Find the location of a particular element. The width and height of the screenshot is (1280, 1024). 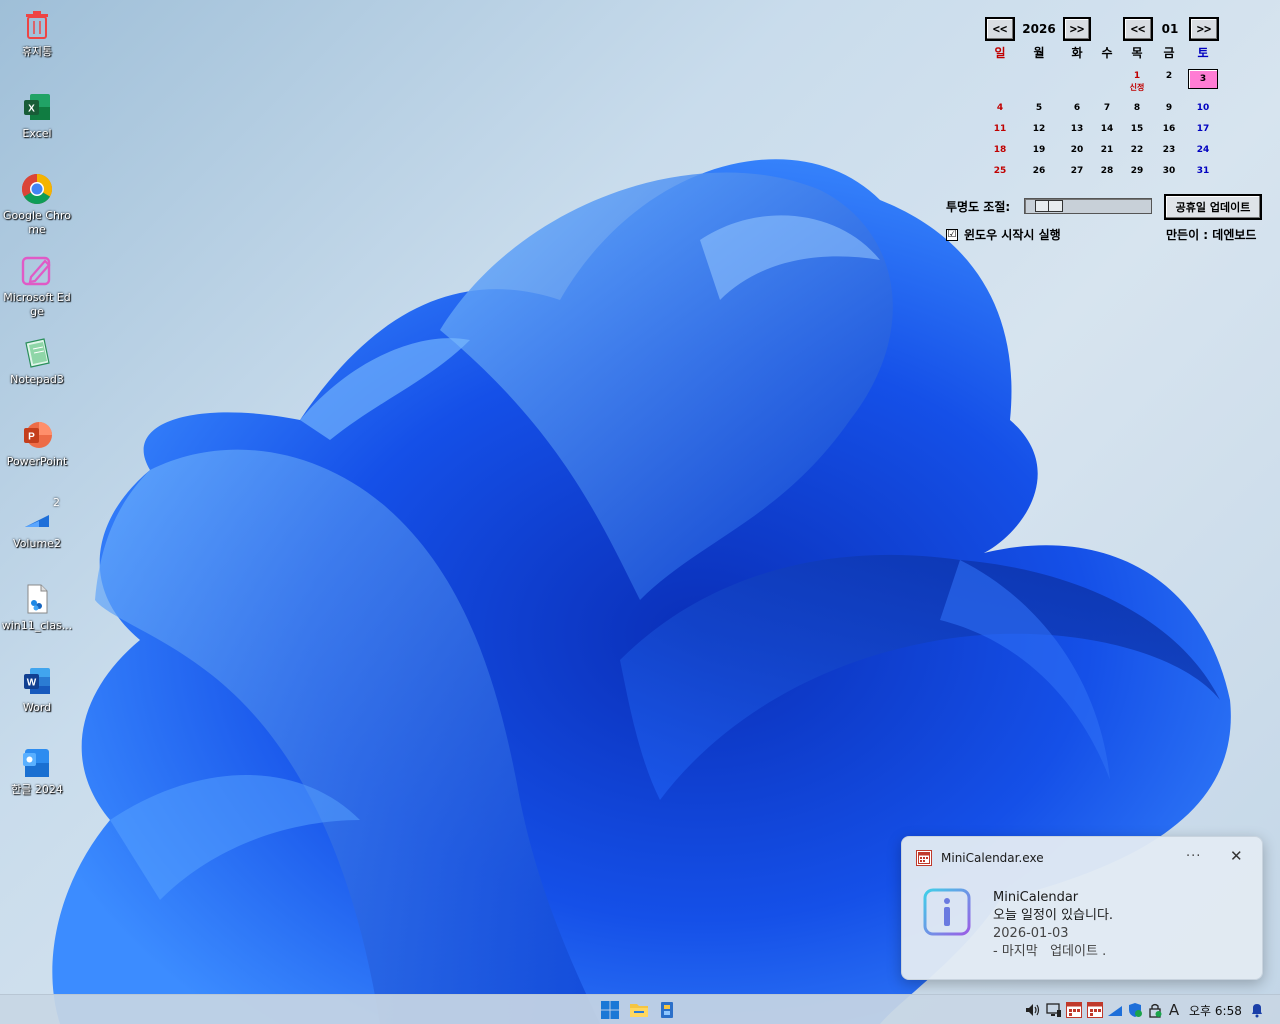

day-cell: 27 is located at coordinates (1077, 171).